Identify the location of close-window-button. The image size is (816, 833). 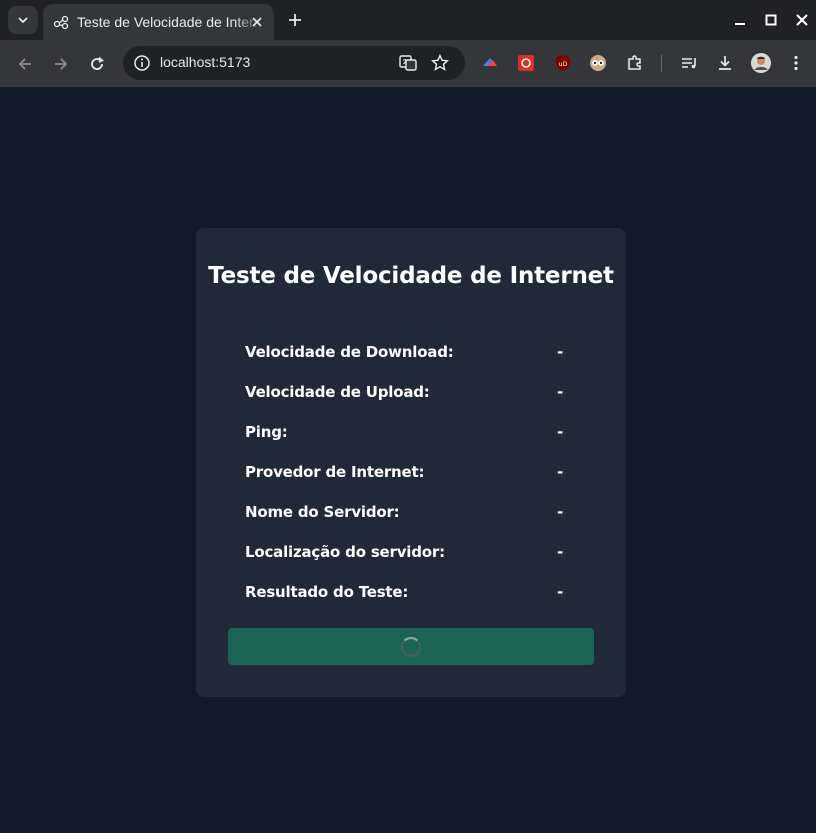
(802, 20).